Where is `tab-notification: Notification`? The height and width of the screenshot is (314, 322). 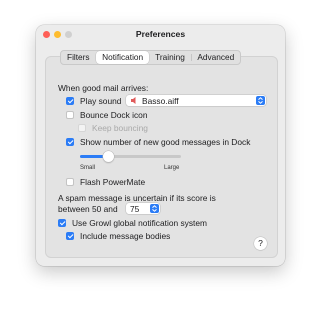 tab-notification: Notification is located at coordinates (123, 57).